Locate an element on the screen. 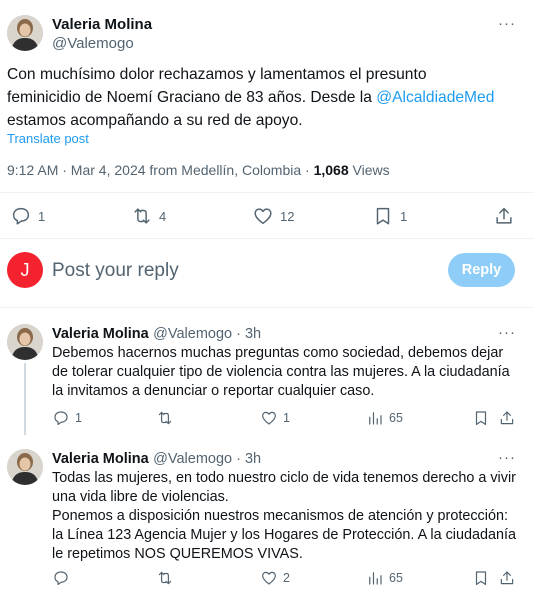 The height and width of the screenshot is (600, 534). views-count: 1,068 is located at coordinates (331, 170).